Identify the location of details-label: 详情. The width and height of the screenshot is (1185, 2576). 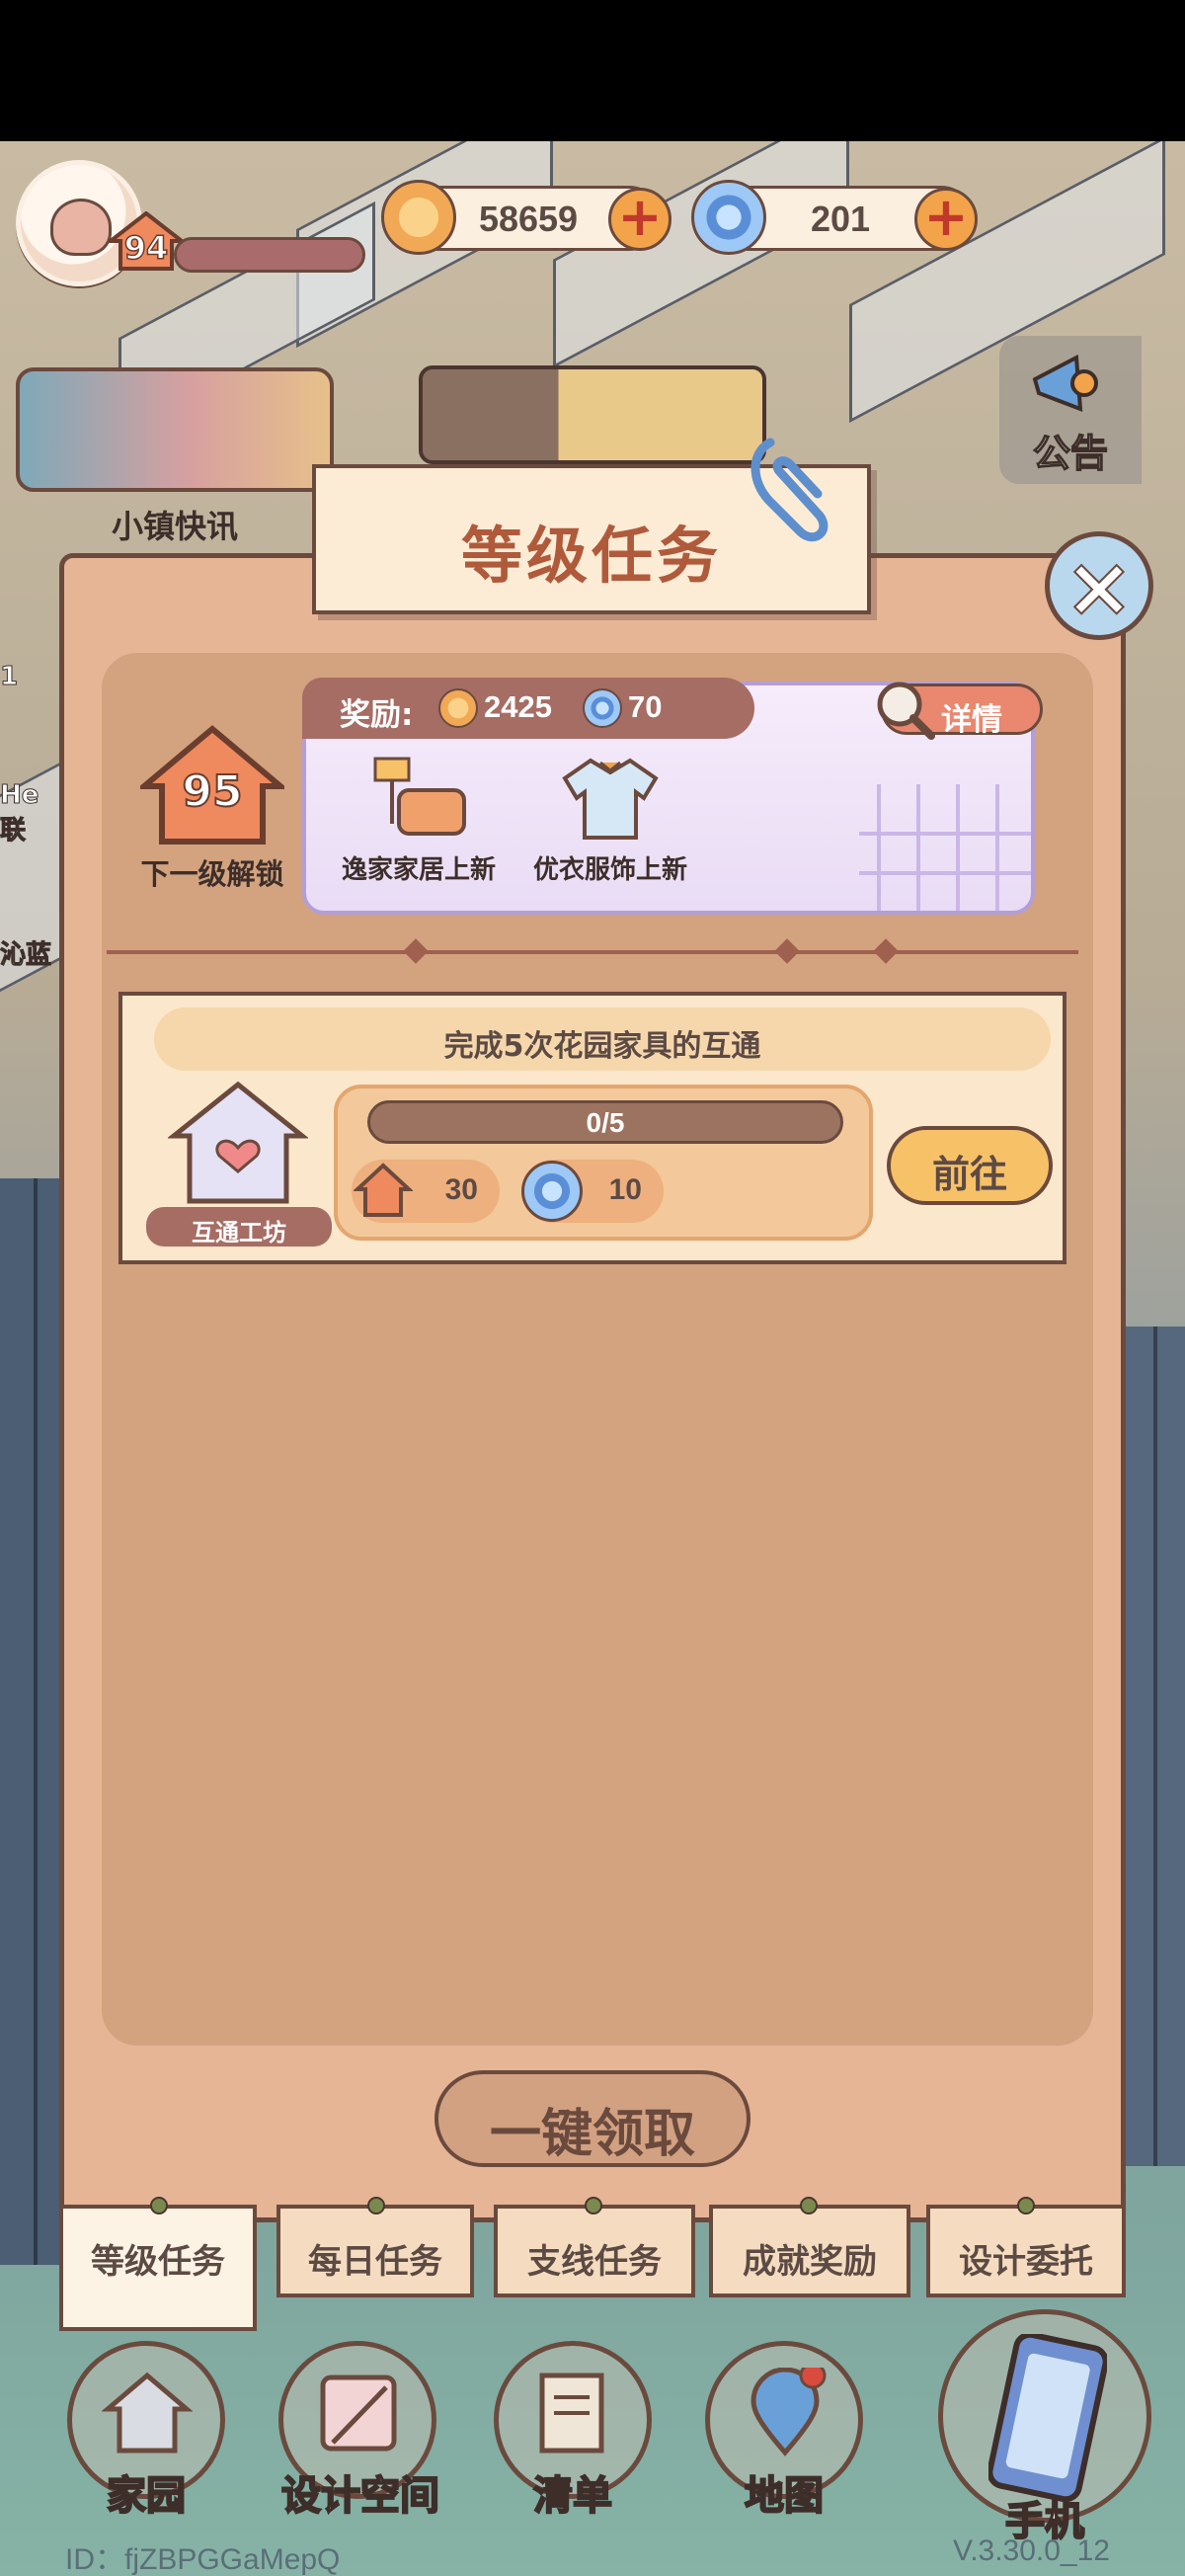
(972, 720).